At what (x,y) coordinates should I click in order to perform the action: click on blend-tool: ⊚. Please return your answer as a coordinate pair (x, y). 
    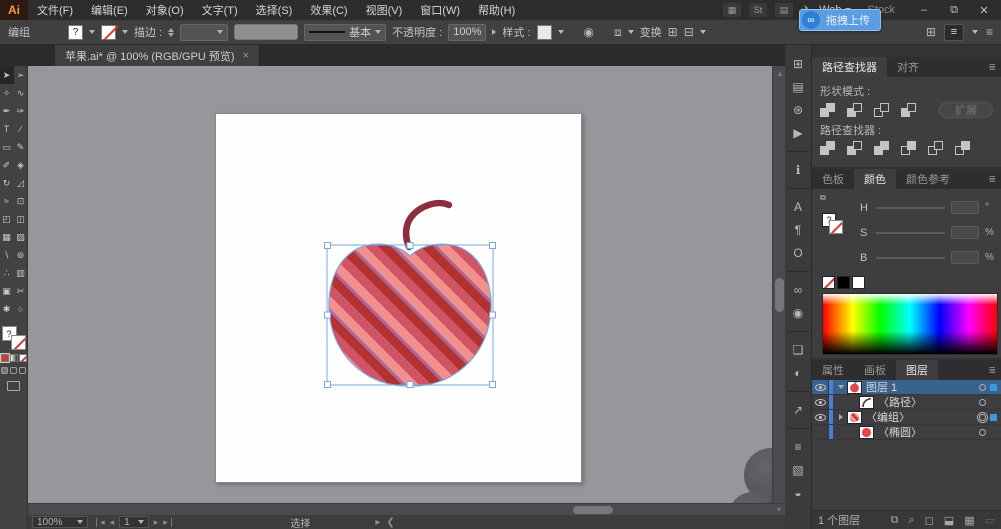
    Looking at the image, I should click on (21, 255).